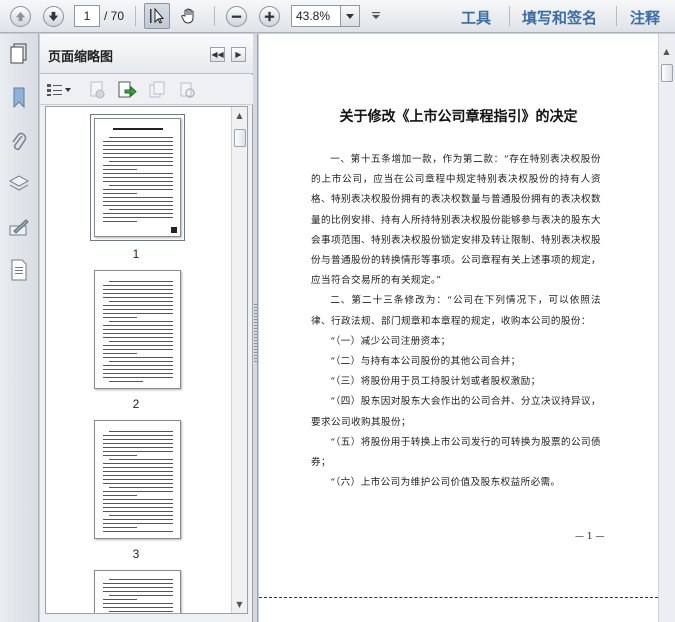 The width and height of the screenshot is (675, 622). I want to click on hand-tool-button, so click(189, 16).